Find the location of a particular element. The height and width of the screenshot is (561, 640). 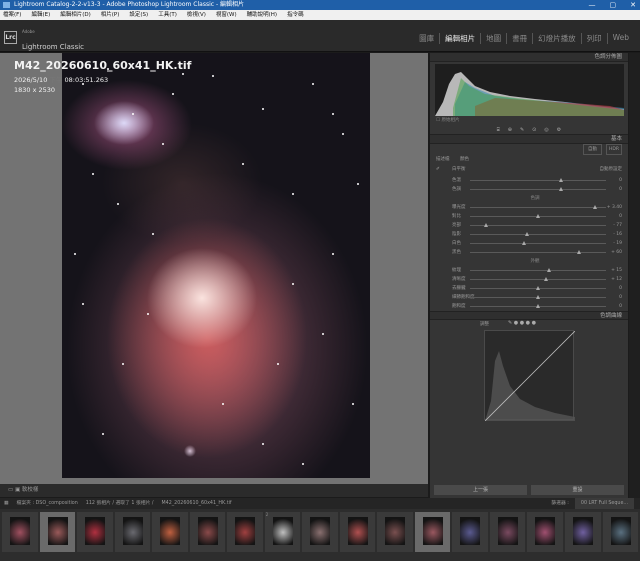

filmstrip-grid-icon: ▦ is located at coordinates (6, 503).